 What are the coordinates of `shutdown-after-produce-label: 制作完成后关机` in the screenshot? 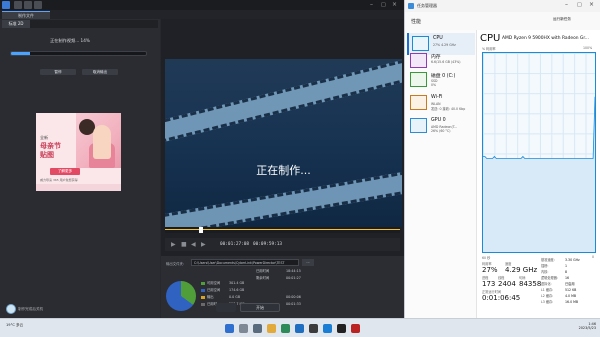 It's located at (30, 309).